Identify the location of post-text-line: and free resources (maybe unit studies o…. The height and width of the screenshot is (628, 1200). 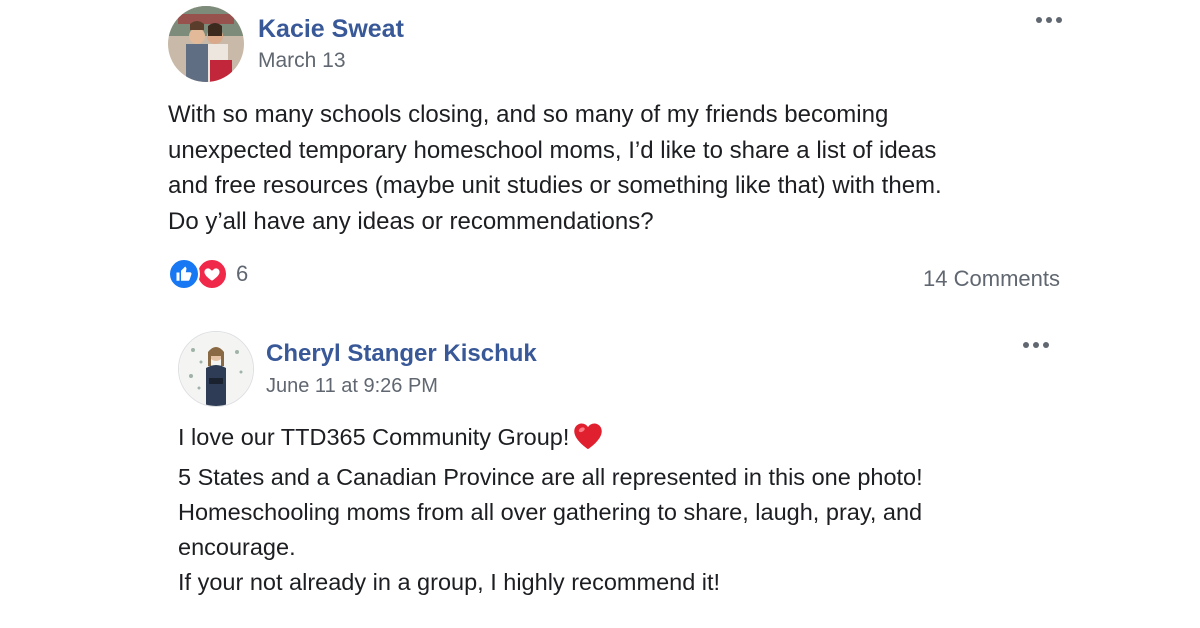
(555, 185).